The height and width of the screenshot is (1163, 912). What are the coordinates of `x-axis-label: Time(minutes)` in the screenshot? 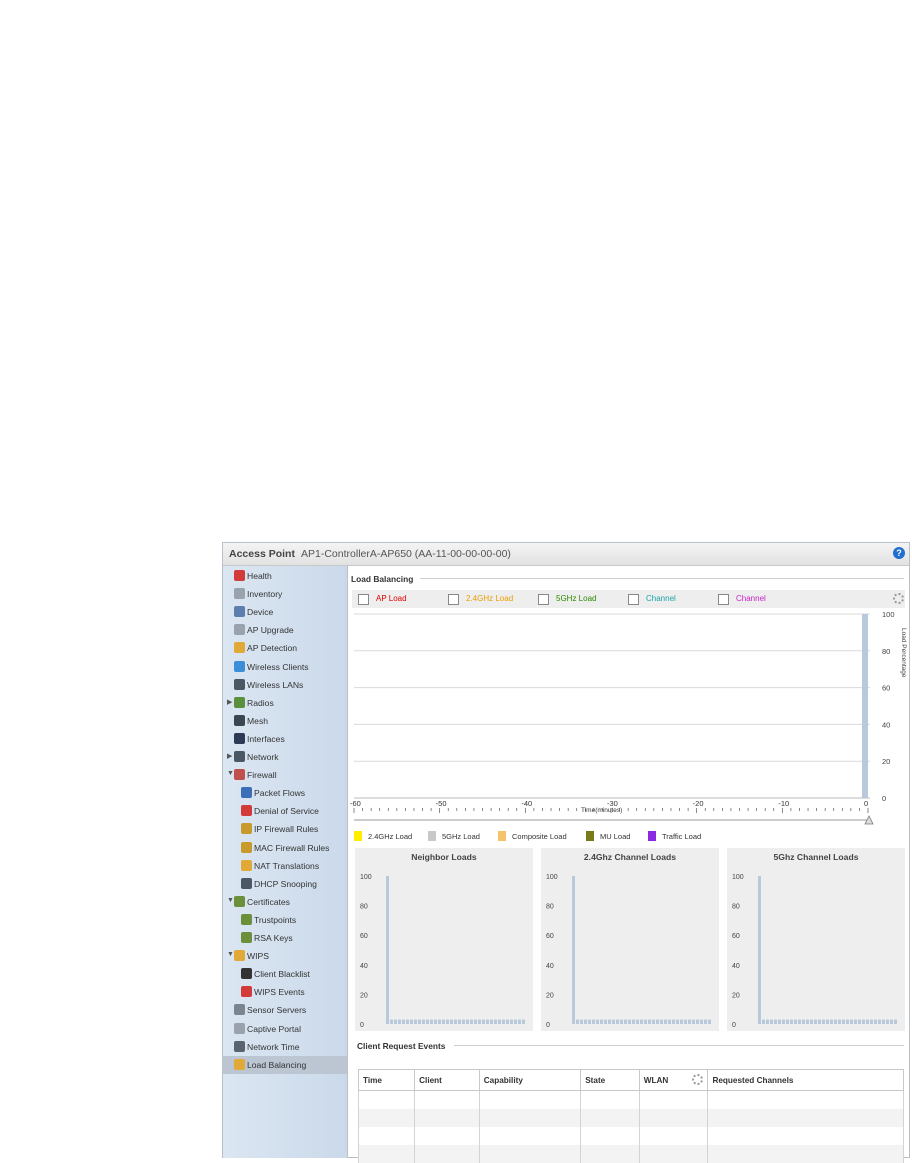 It's located at (601, 810).